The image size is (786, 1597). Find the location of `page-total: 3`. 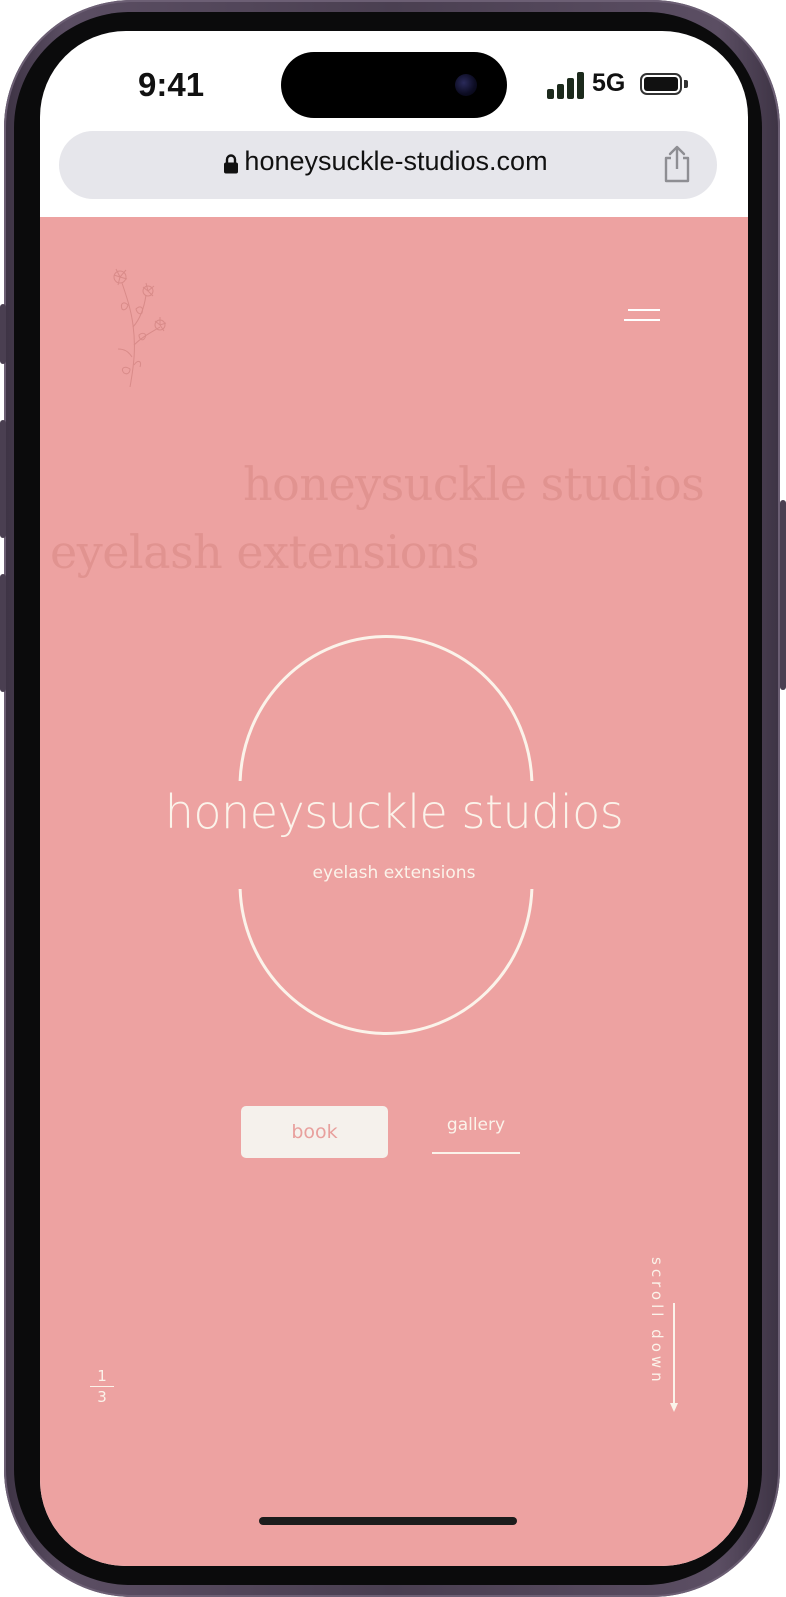

page-total: 3 is located at coordinates (102, 1397).